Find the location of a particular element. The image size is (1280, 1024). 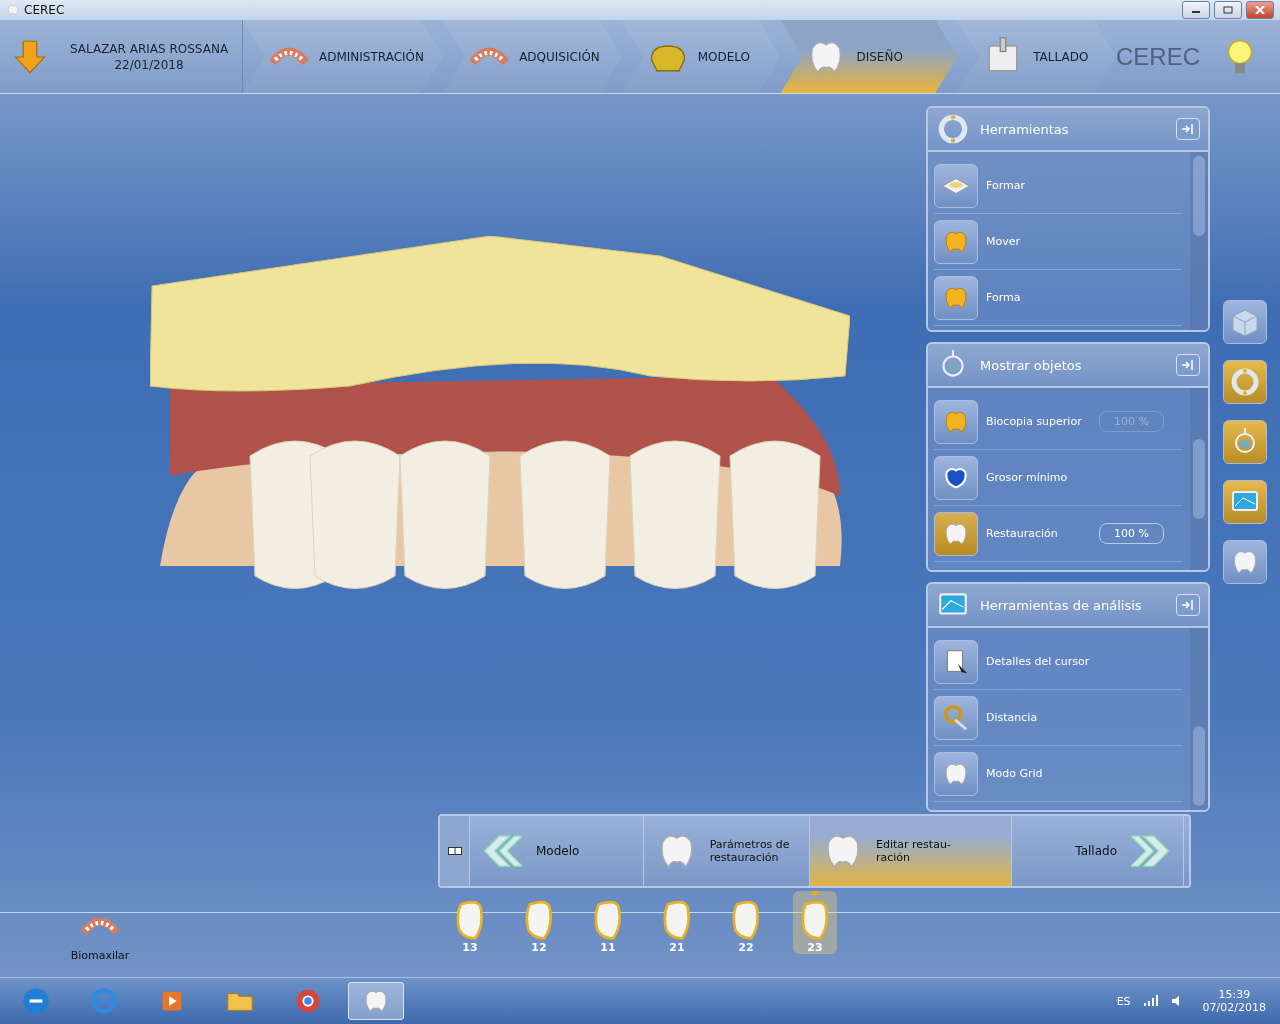

maximize-icon is located at coordinates (1228, 10).